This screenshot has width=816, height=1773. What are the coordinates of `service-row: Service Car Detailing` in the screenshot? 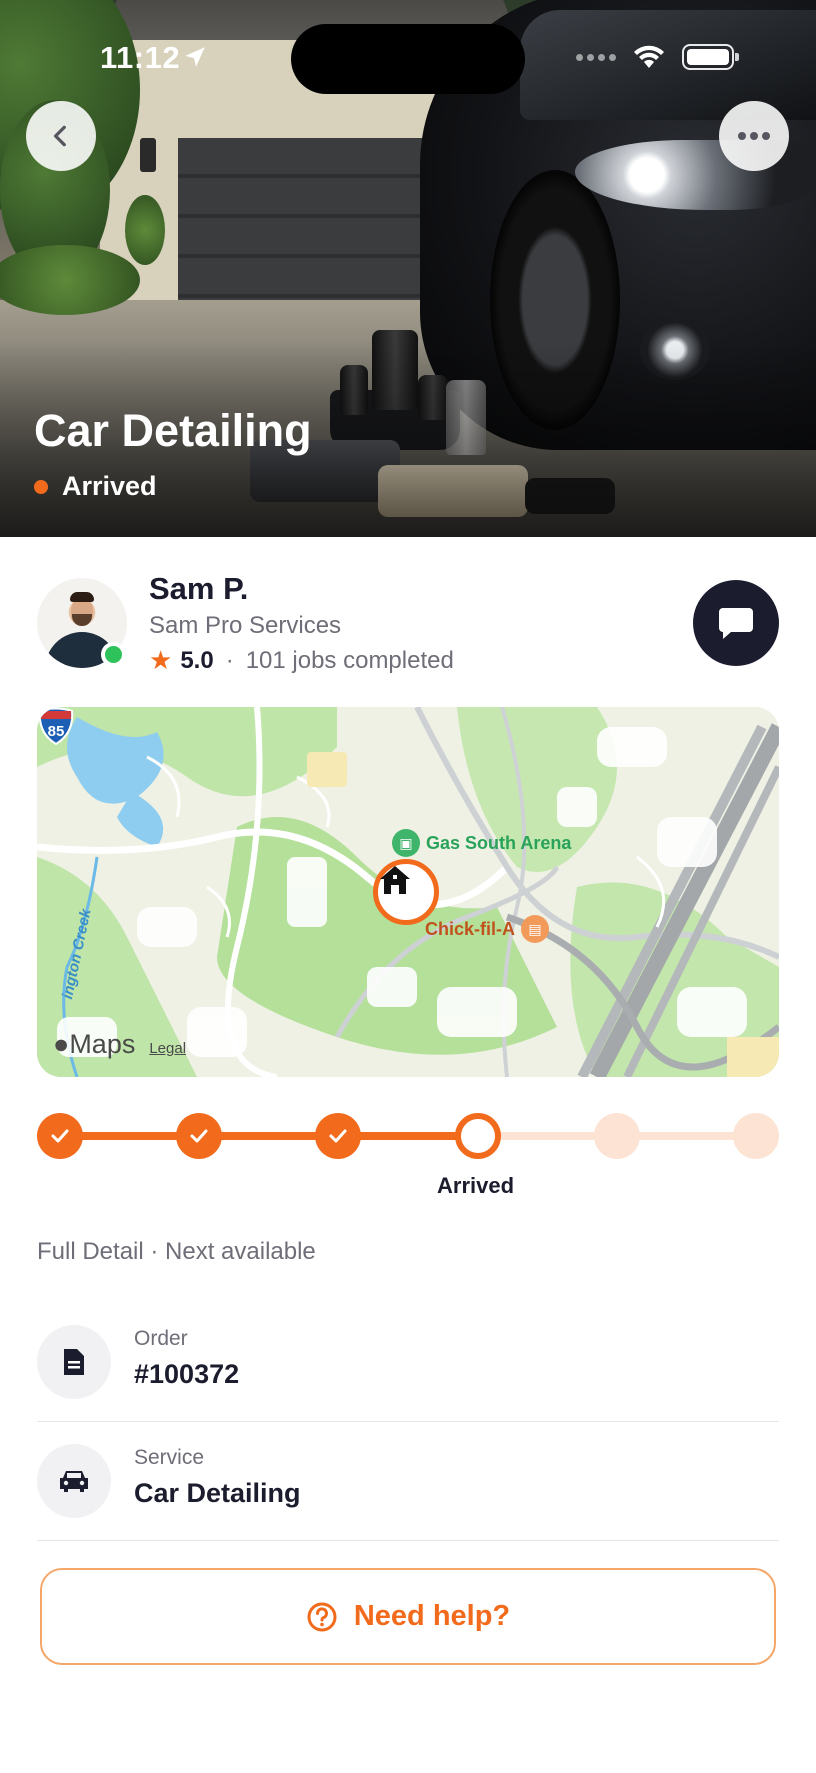 It's located at (408, 1481).